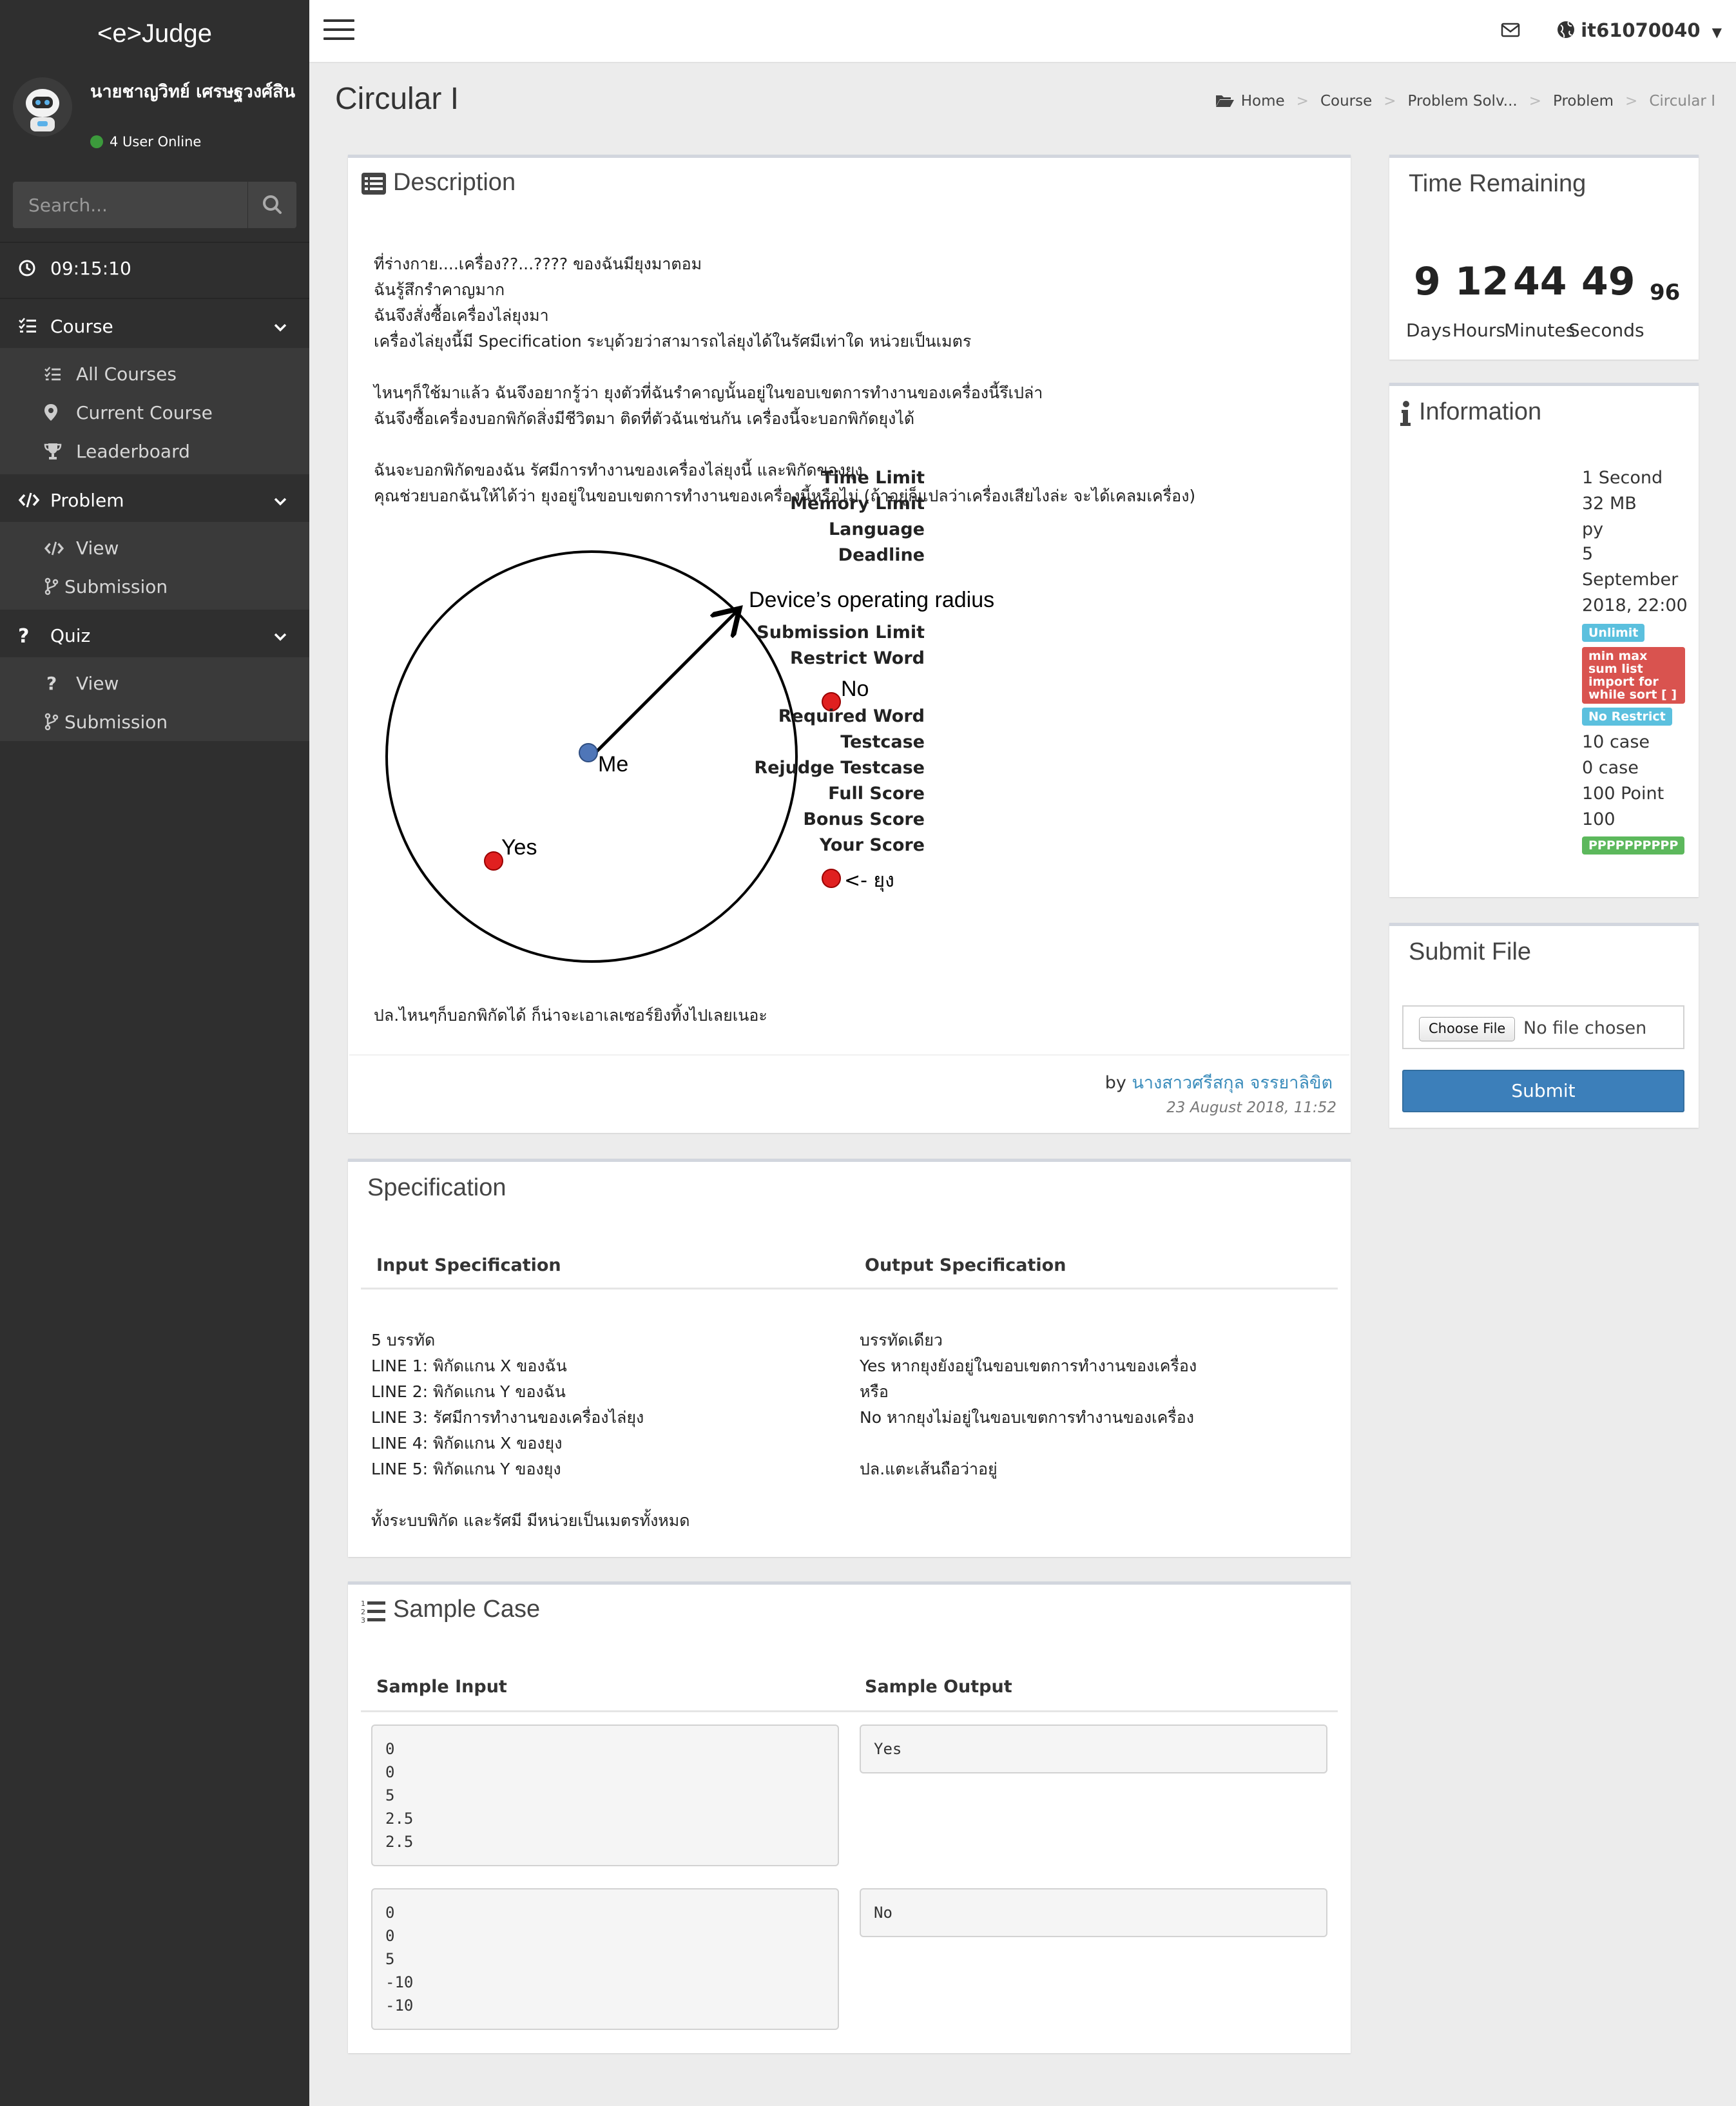 Image resolution: width=1736 pixels, height=2106 pixels. Describe the element at coordinates (145, 142) in the screenshot. I see `online-status: 4 User Online` at that location.